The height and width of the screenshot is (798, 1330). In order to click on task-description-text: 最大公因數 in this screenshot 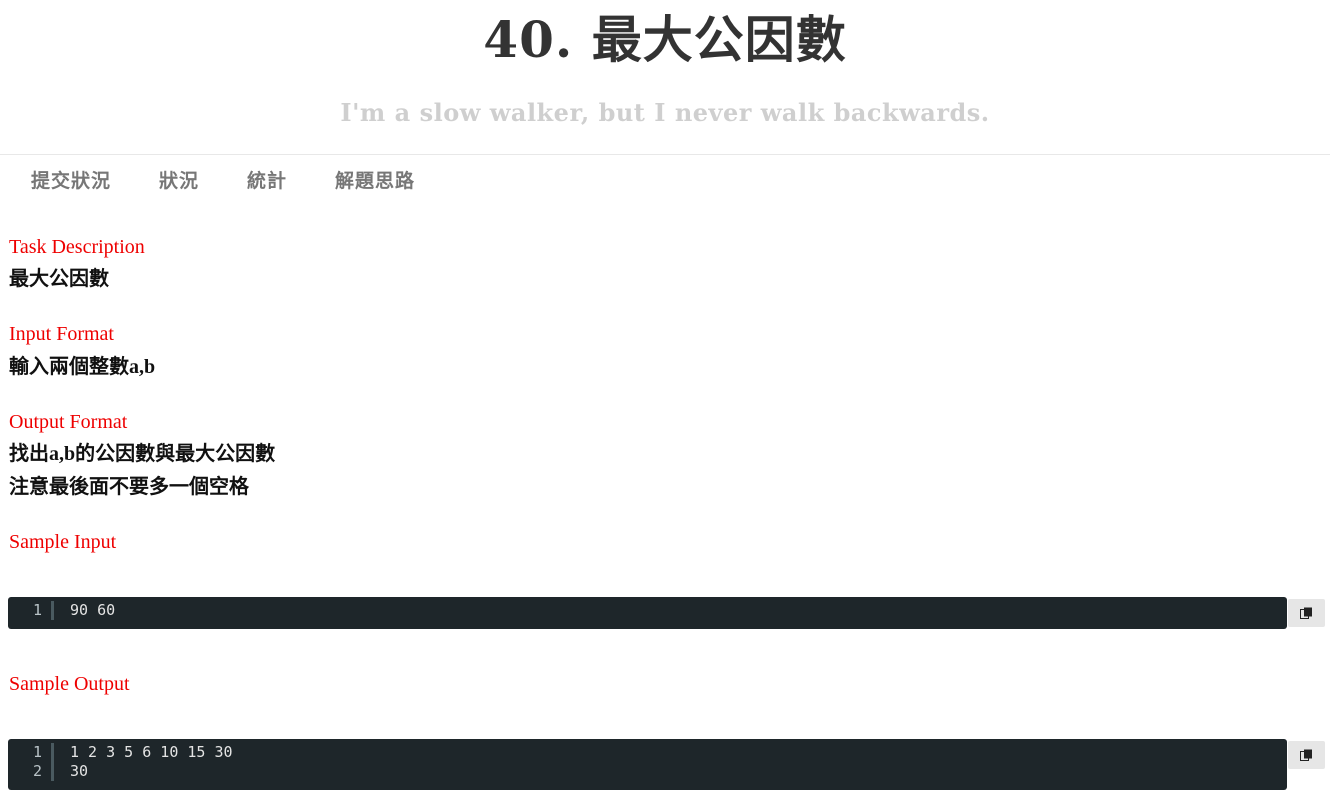, I will do `click(59, 279)`.